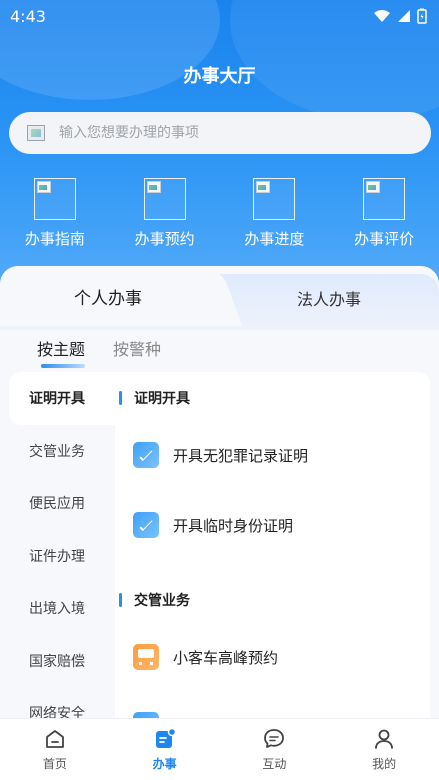 The height and width of the screenshot is (780, 439). I want to click on nav-home: 首页, so click(55, 749).